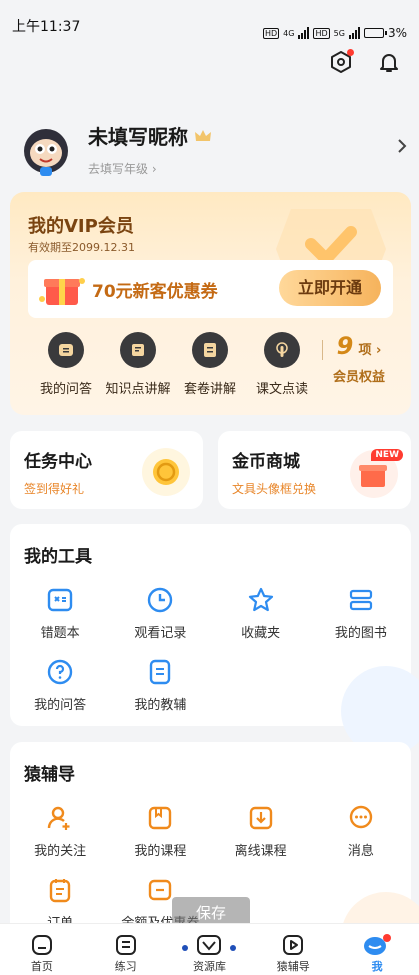  What do you see at coordinates (58, 818) in the screenshot?
I see `follow-icon` at bounding box center [58, 818].